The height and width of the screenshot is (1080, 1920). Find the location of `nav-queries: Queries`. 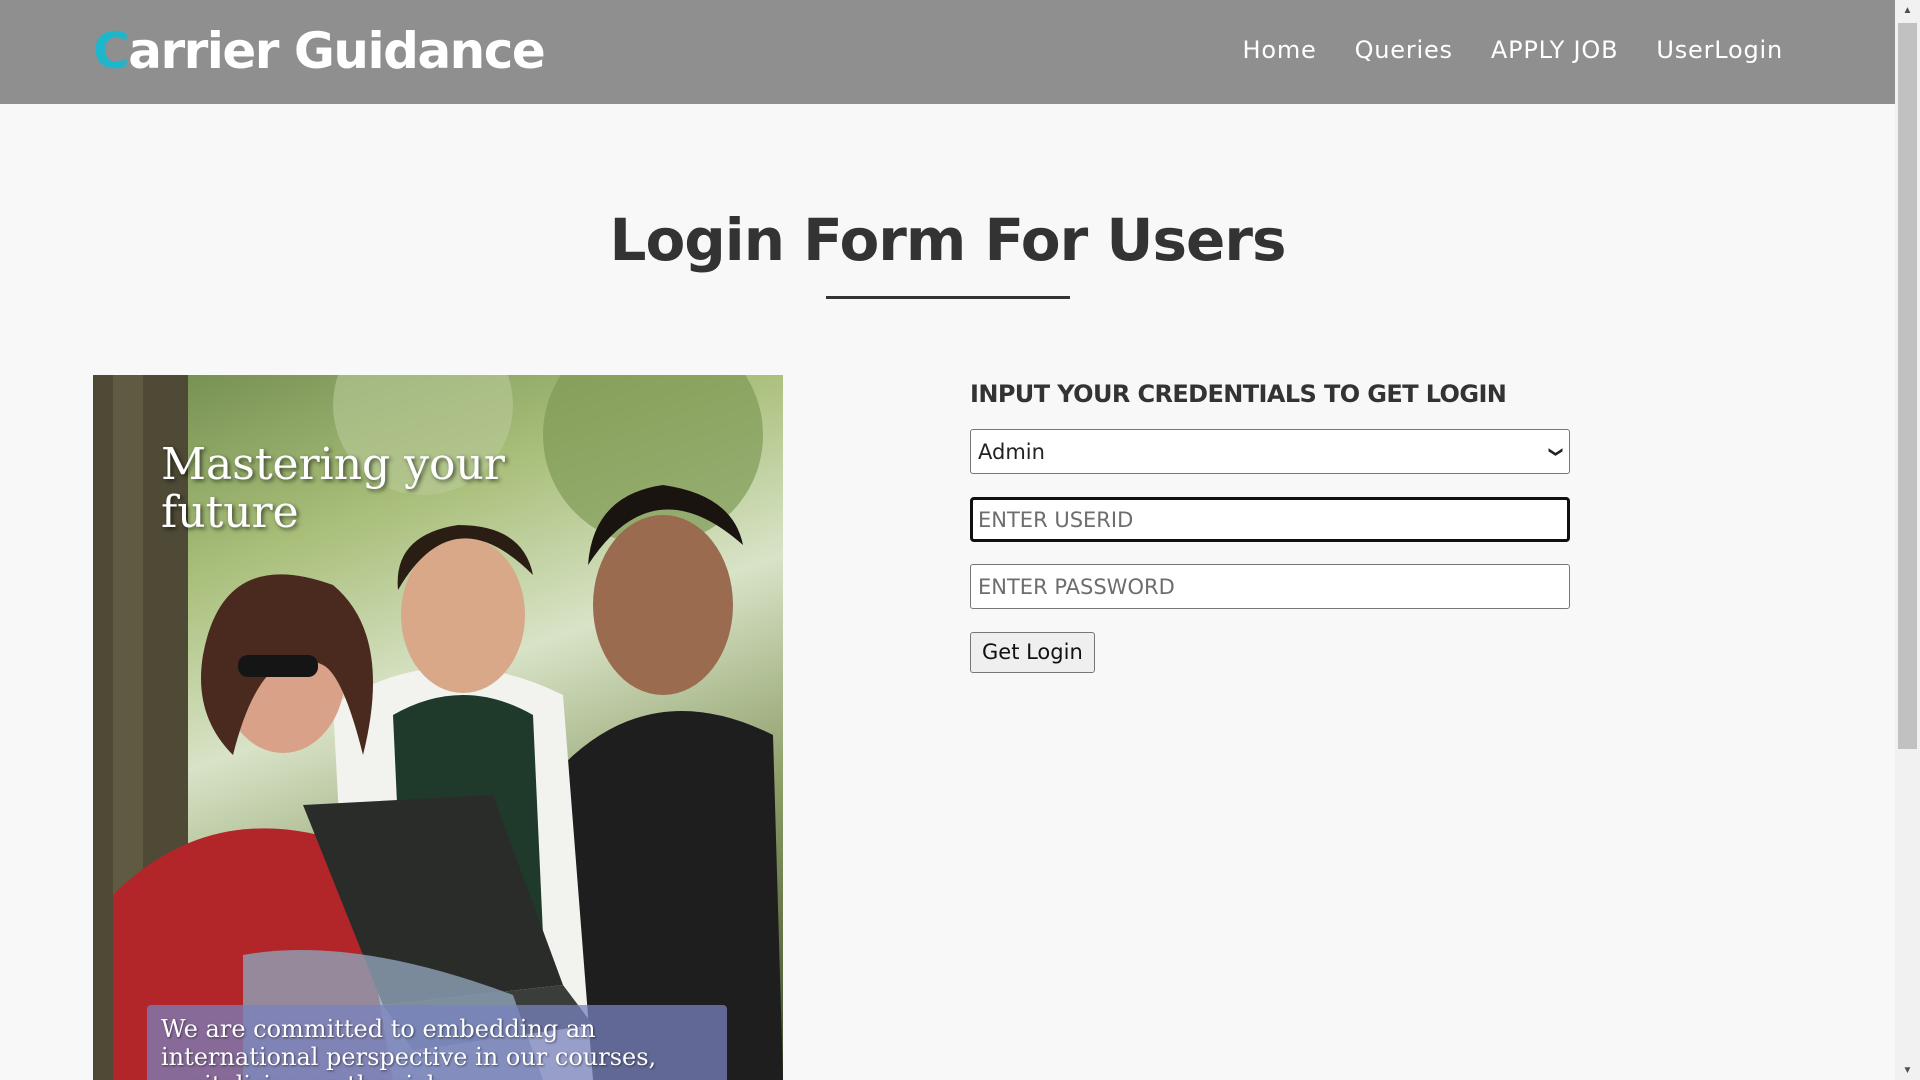

nav-queries: Queries is located at coordinates (1404, 50).